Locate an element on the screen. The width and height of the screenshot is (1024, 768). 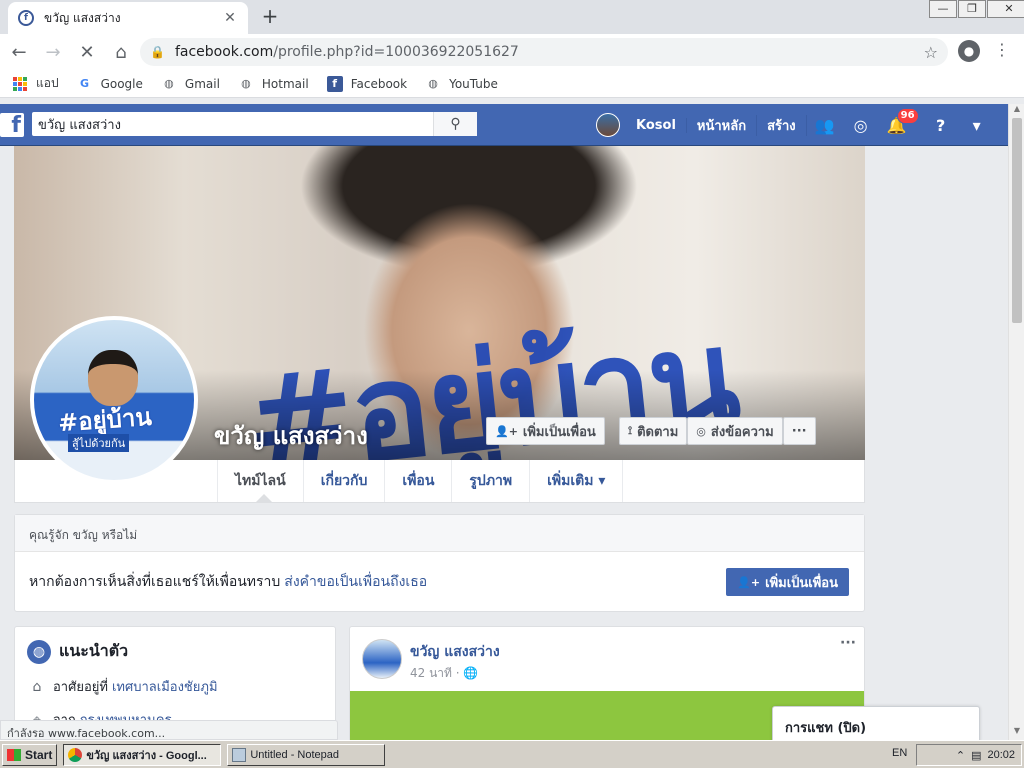
page-scrollbar: ▲ ▼ is located at coordinates (1016, 422).